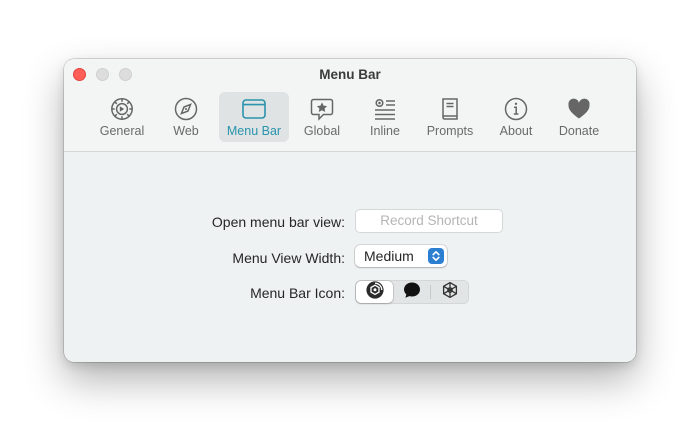 Image resolution: width=700 pixels, height=433 pixels. I want to click on icon-option-bubble, so click(411, 292).